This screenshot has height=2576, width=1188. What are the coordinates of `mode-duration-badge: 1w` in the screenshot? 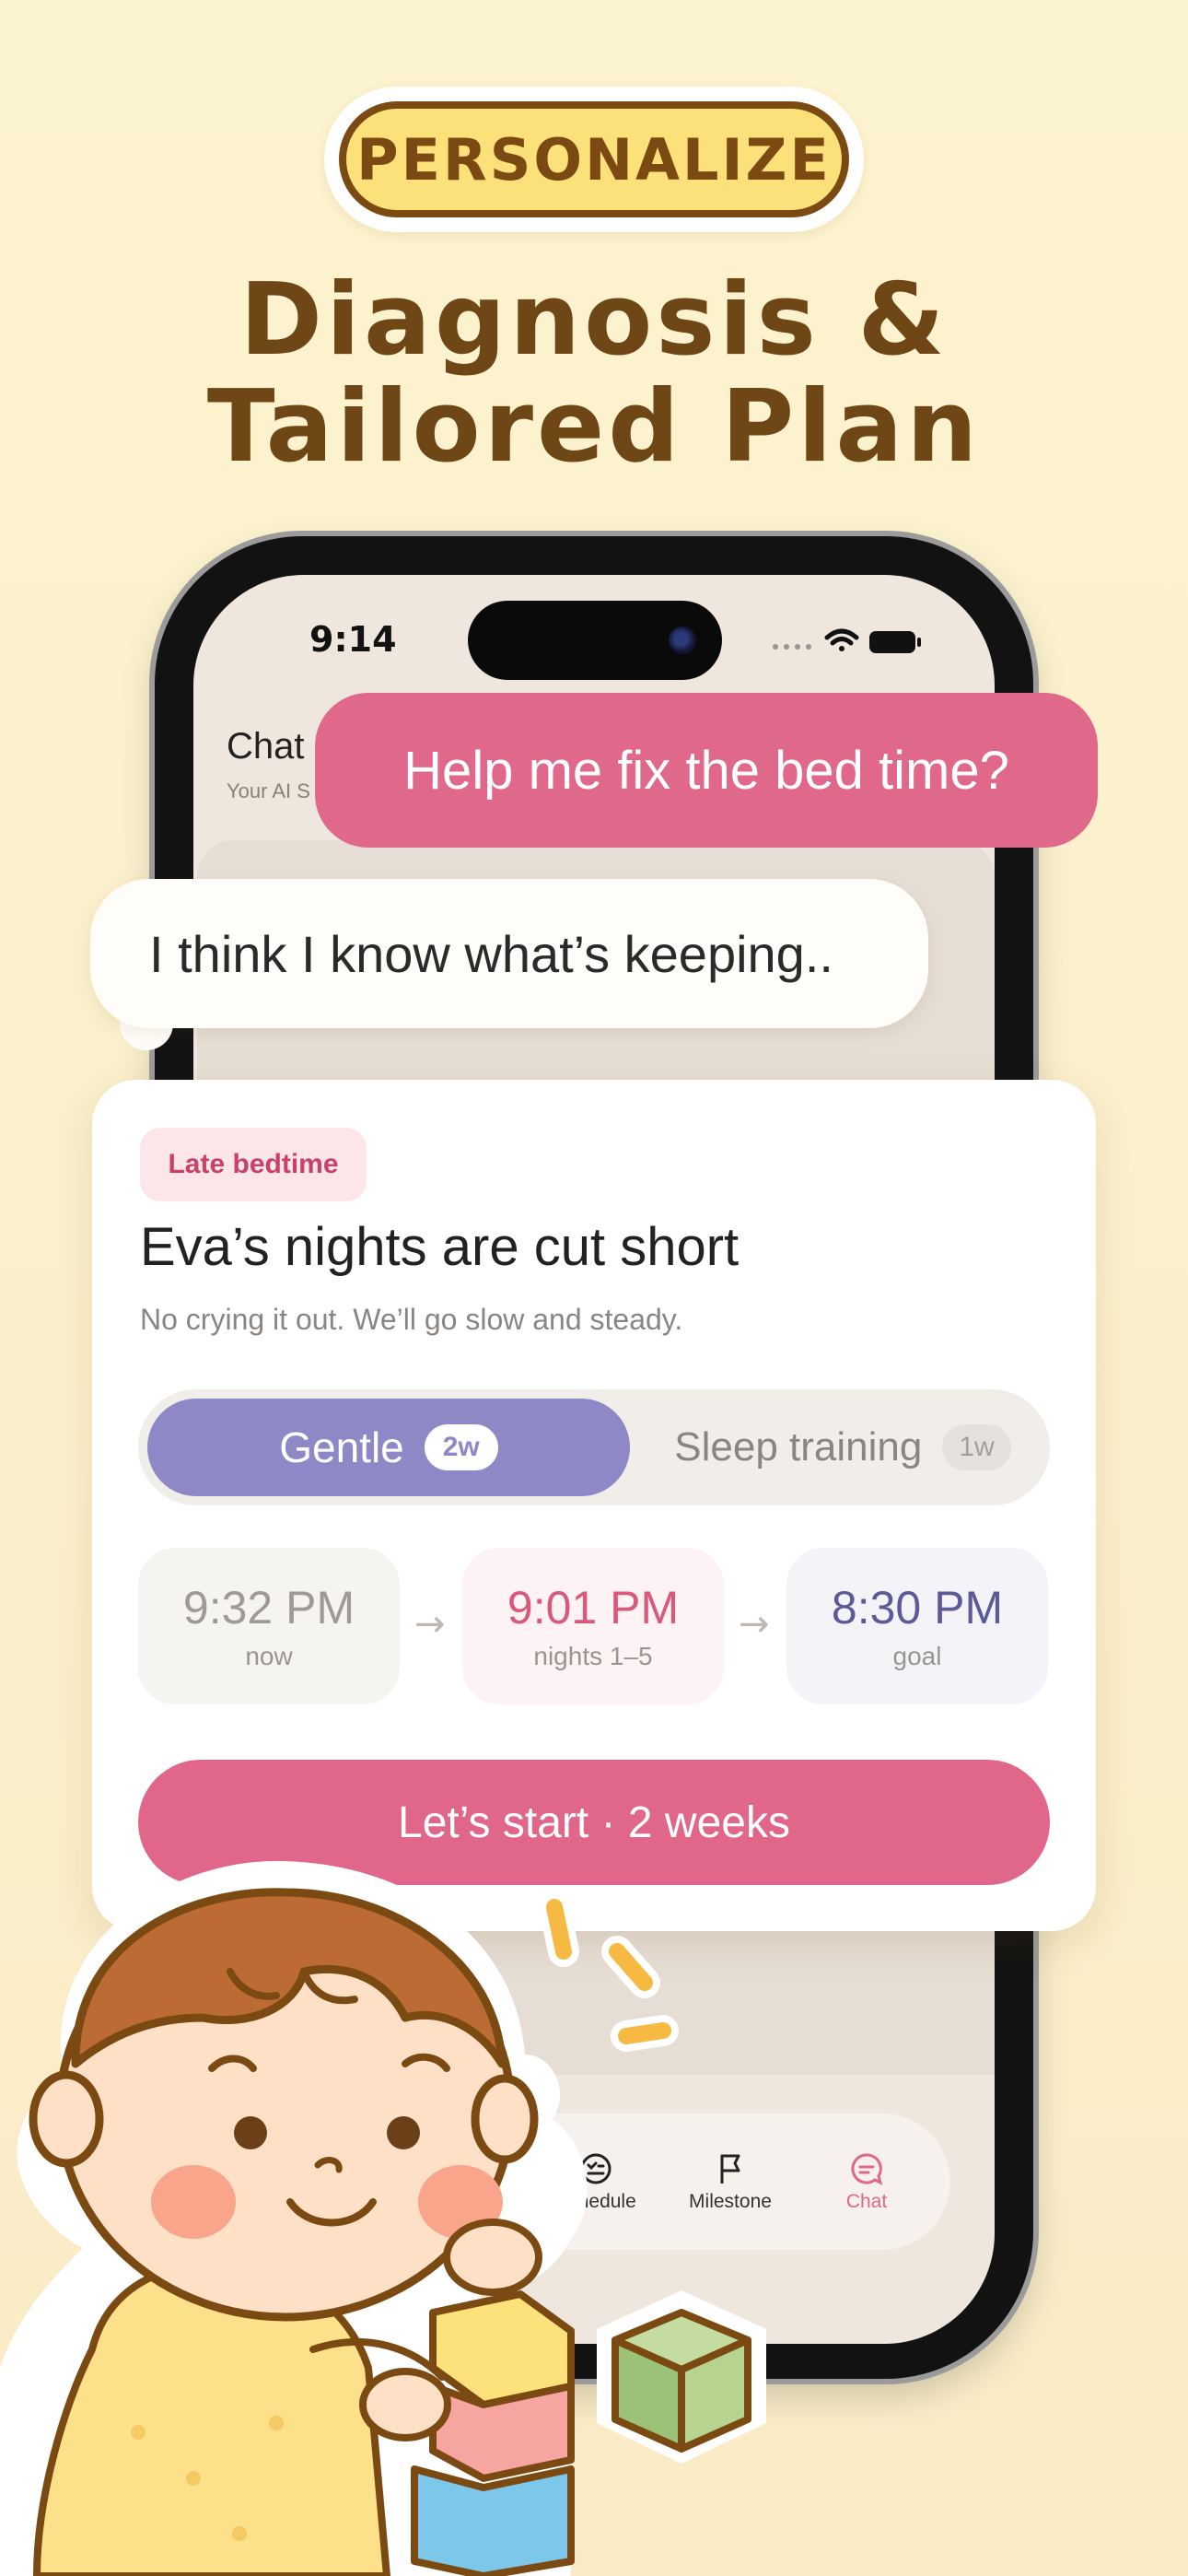 It's located at (976, 1447).